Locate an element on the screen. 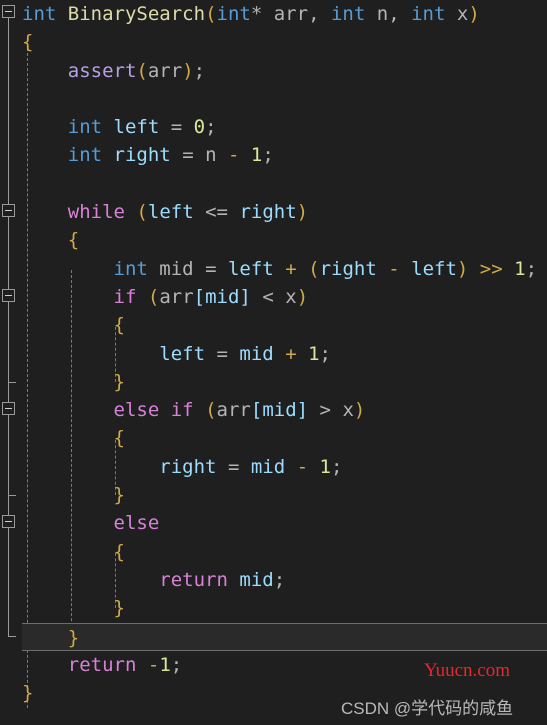 The image size is (547, 725). code-token: < is located at coordinates (268, 296).